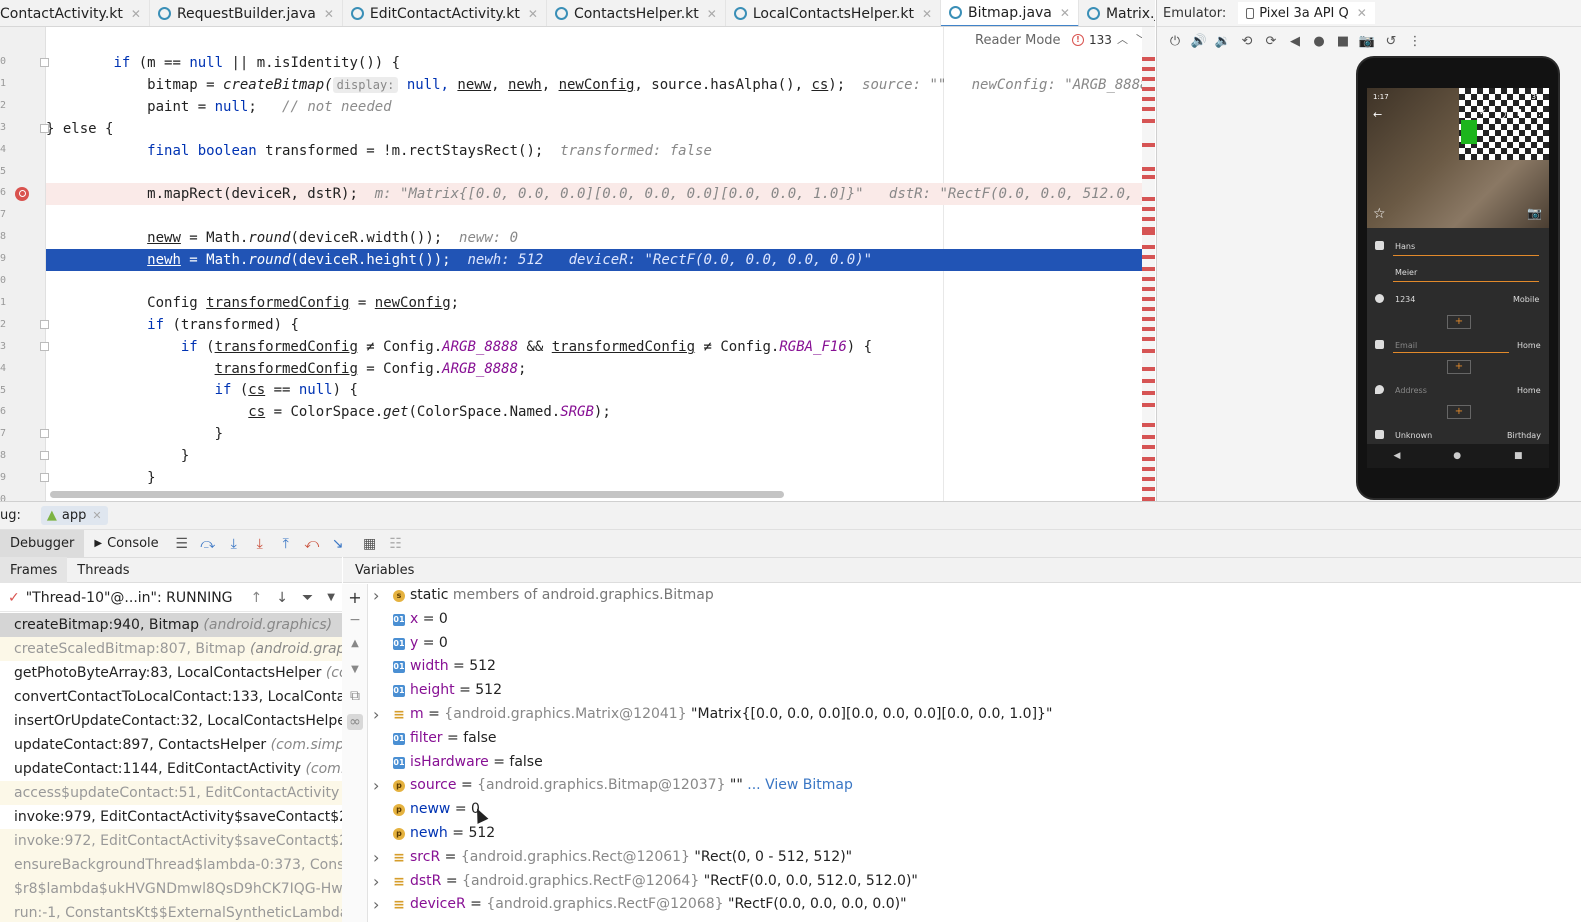 The image size is (1581, 922). Describe the element at coordinates (74, 515) in the screenshot. I see `debug-session-tab: ▲ app ✕` at that location.